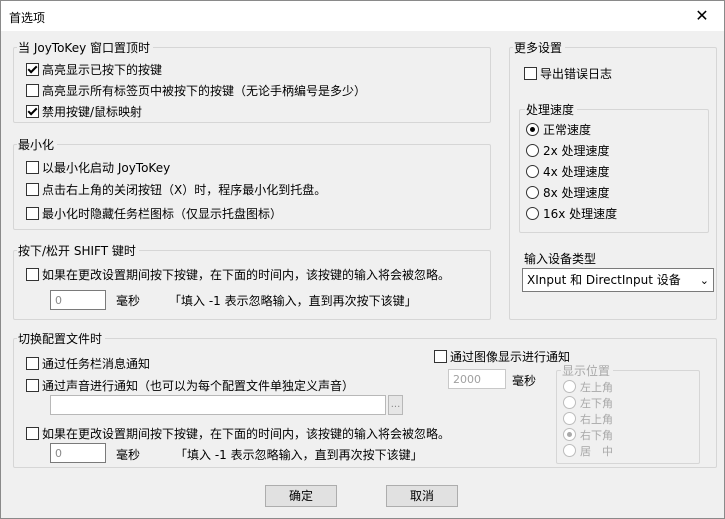 This screenshot has height=519, width=725. I want to click on shift-ms-unit: 毫秒, so click(128, 301).